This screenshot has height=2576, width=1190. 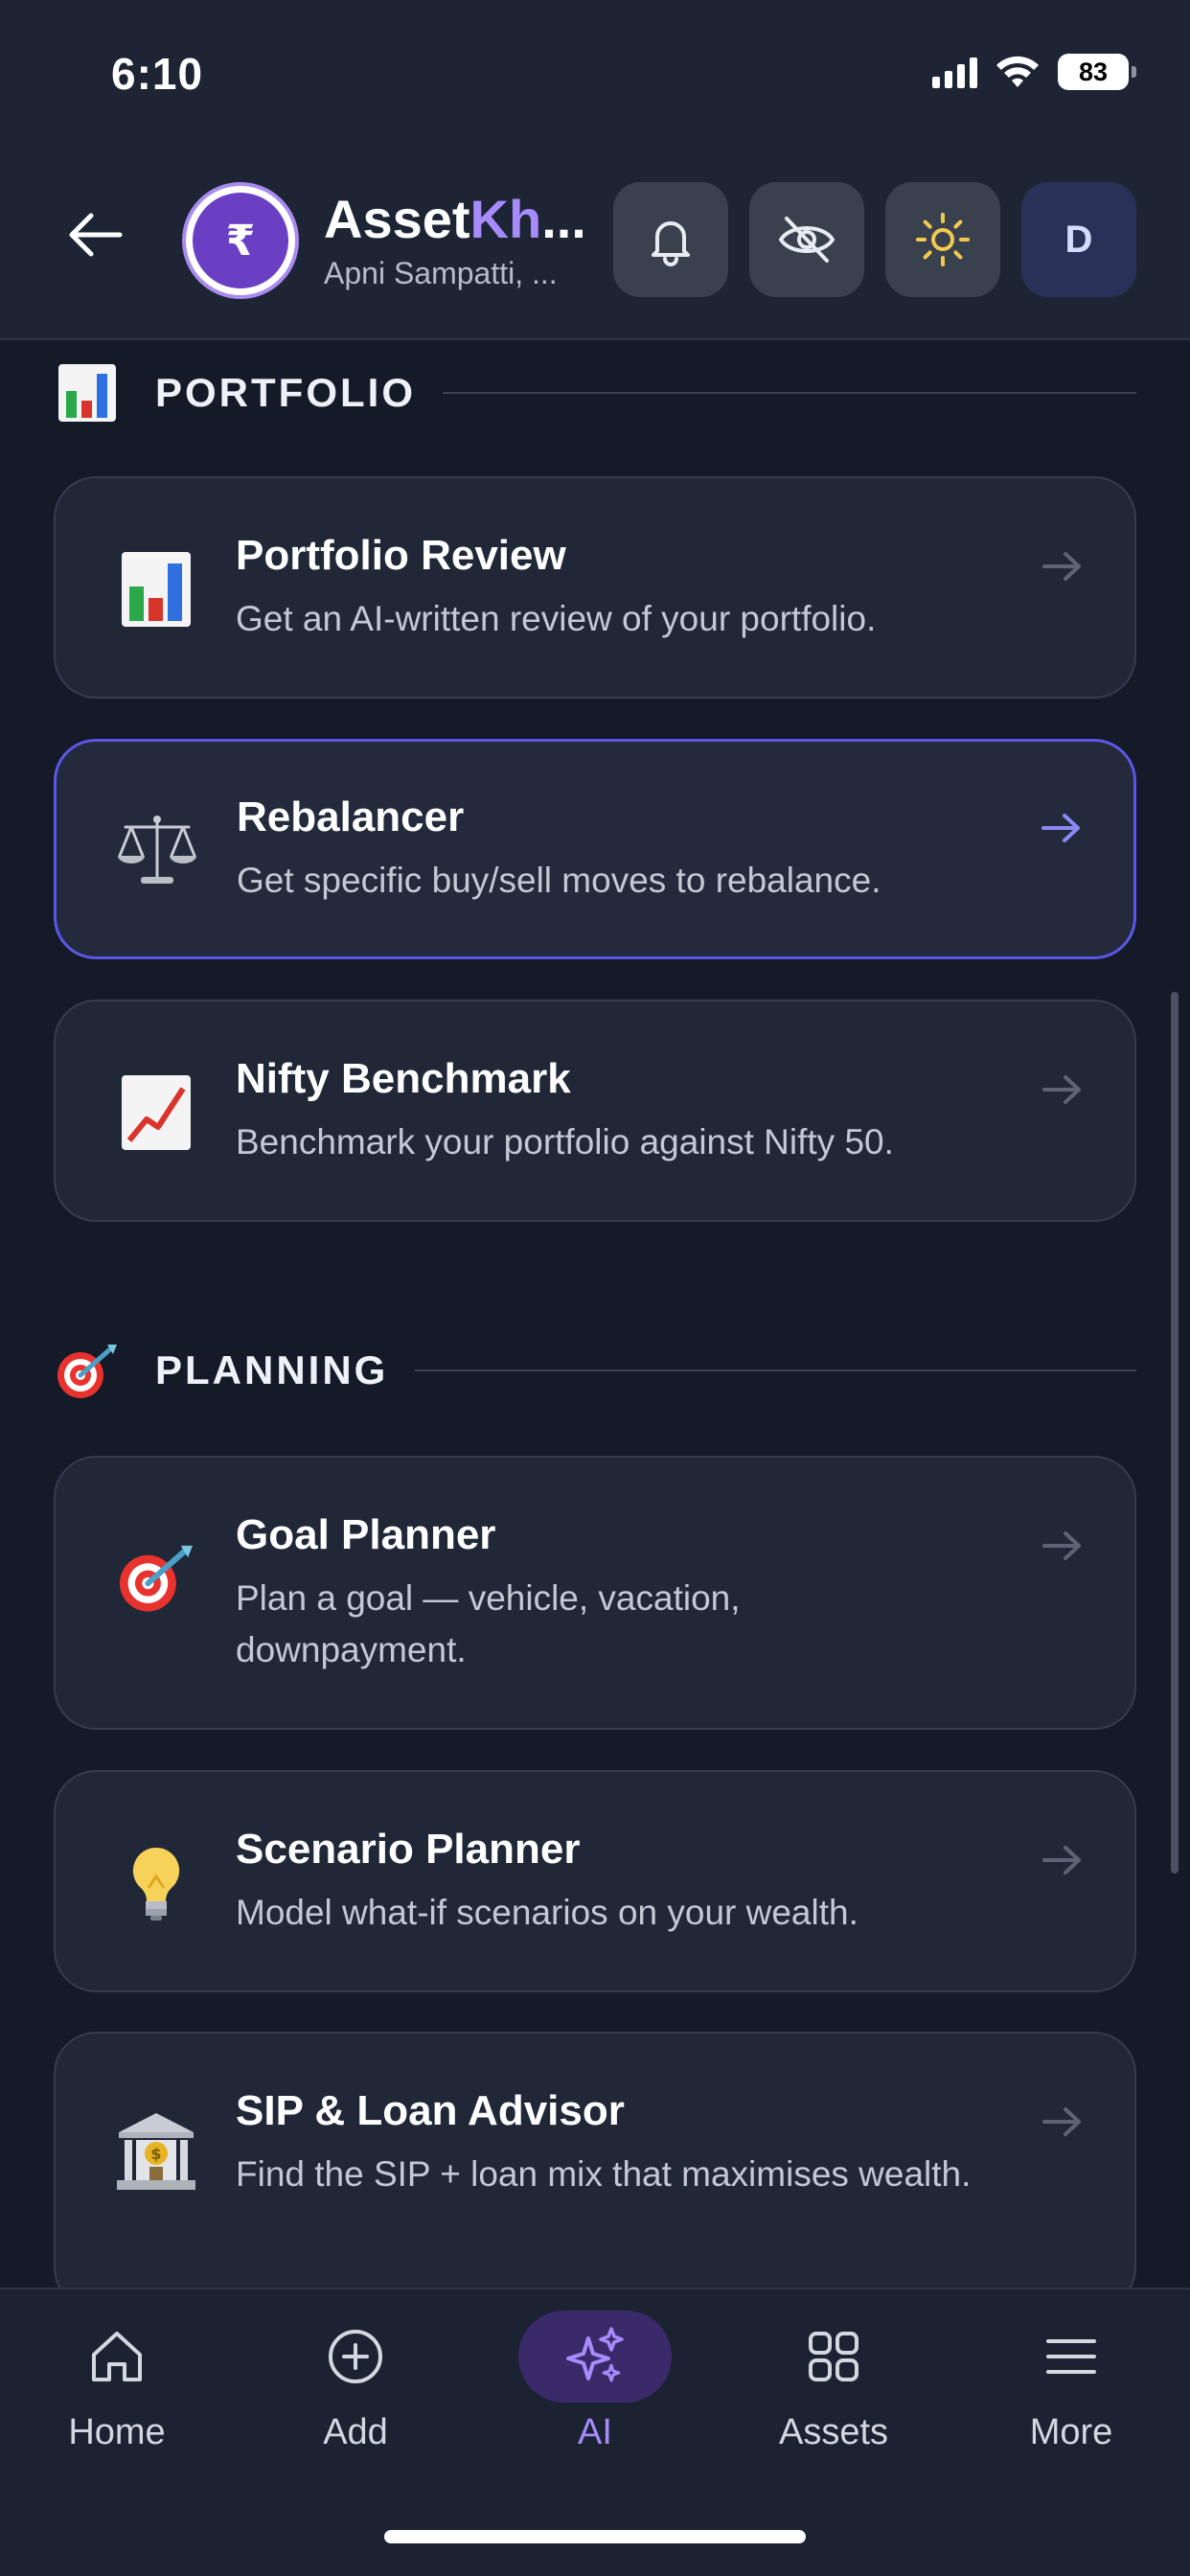 I want to click on status-icons: 83, so click(x=1034, y=72).